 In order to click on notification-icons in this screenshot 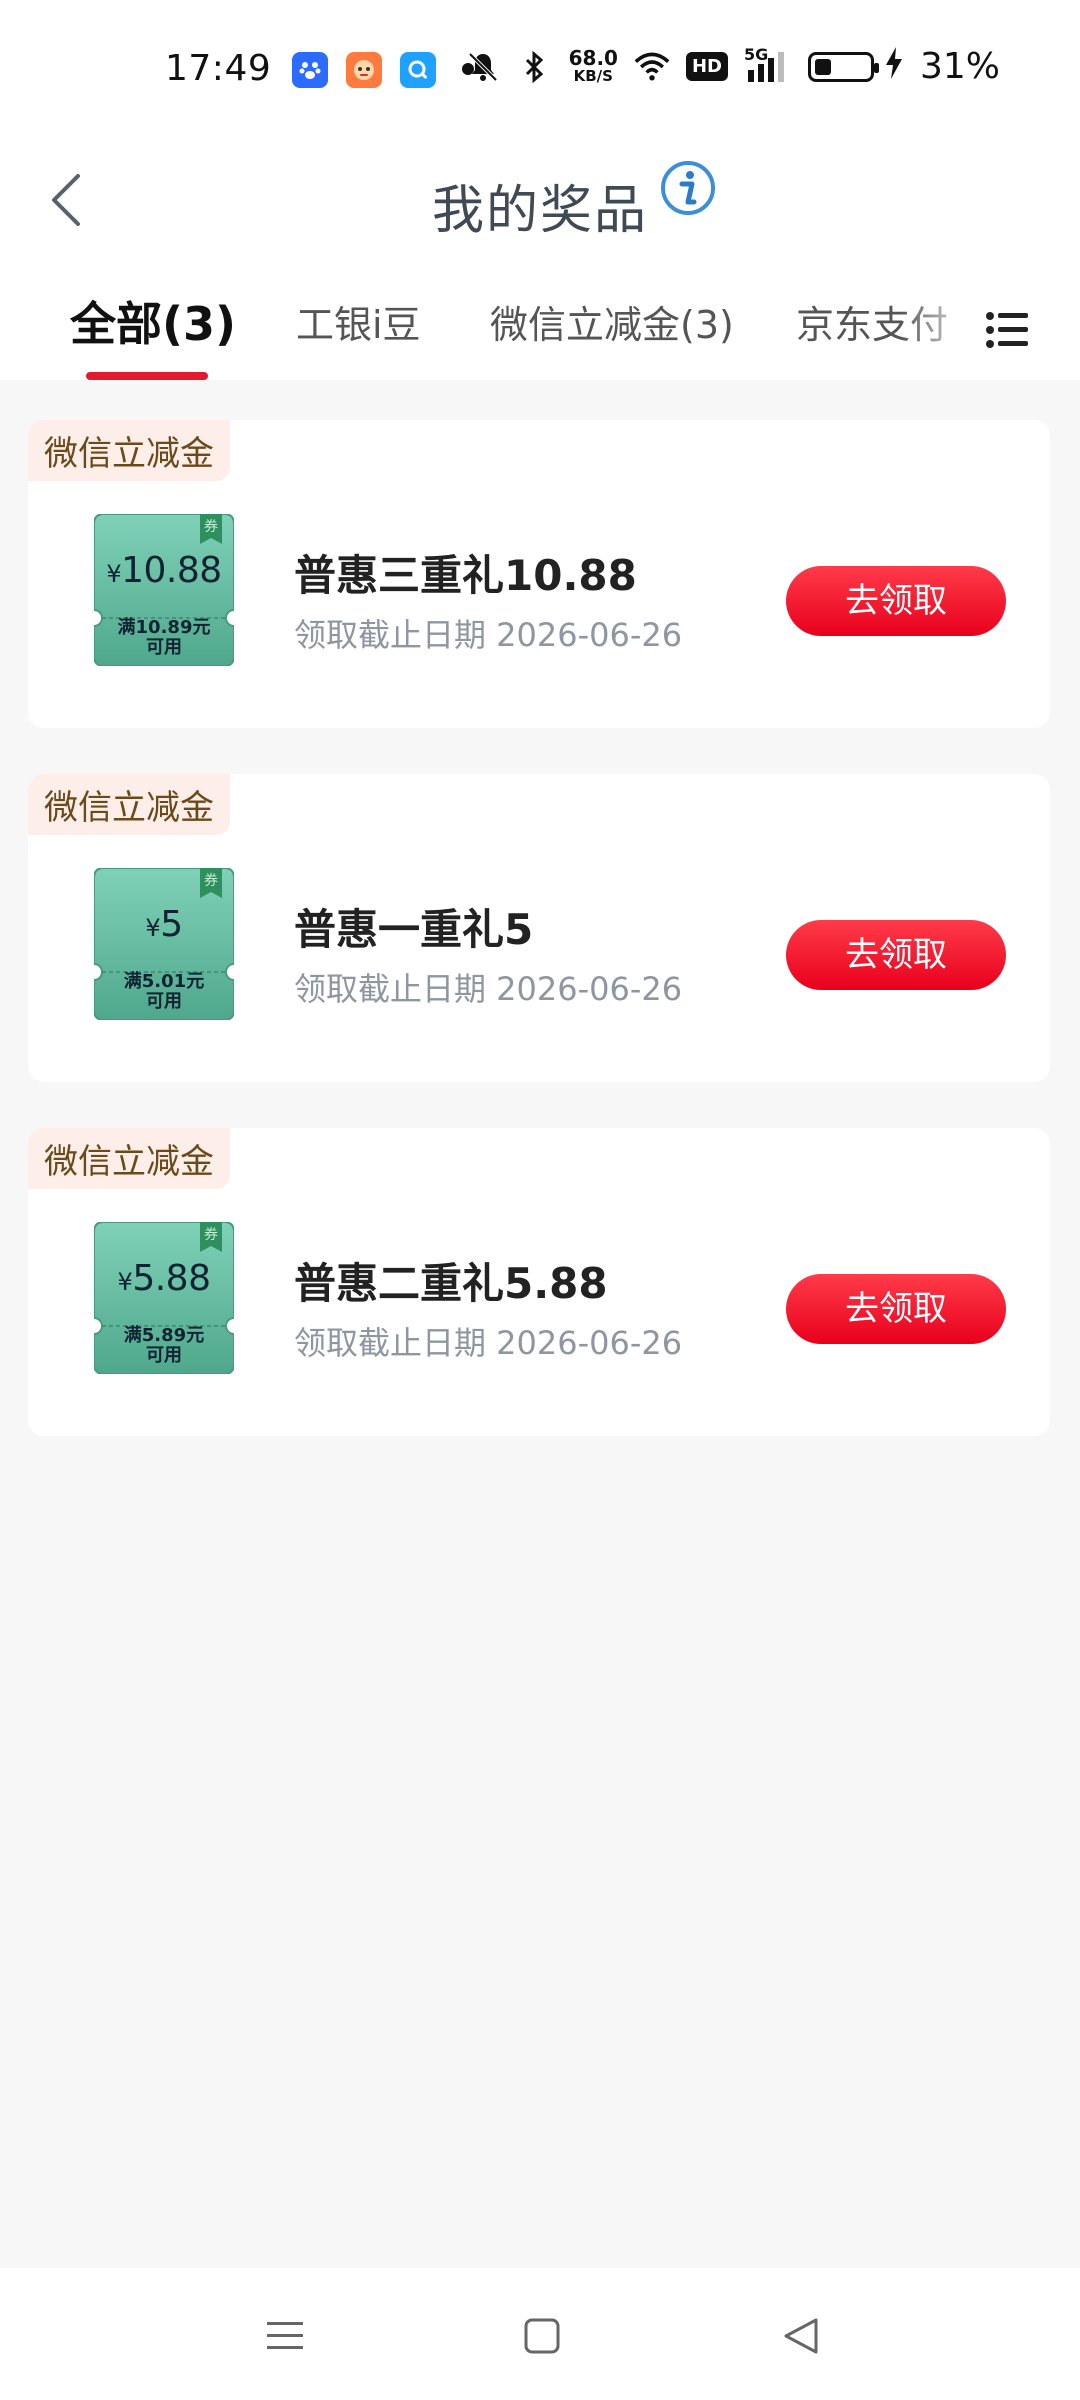, I will do `click(364, 70)`.